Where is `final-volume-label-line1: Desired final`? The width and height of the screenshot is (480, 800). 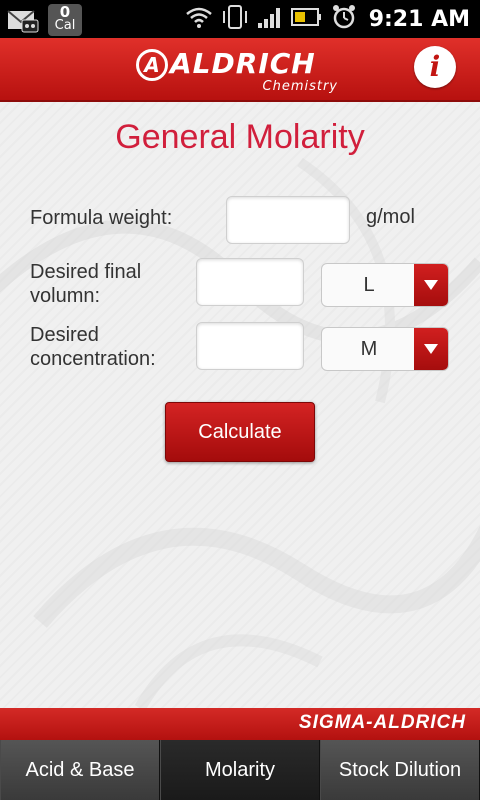 final-volume-label-line1: Desired final is located at coordinates (86, 272).